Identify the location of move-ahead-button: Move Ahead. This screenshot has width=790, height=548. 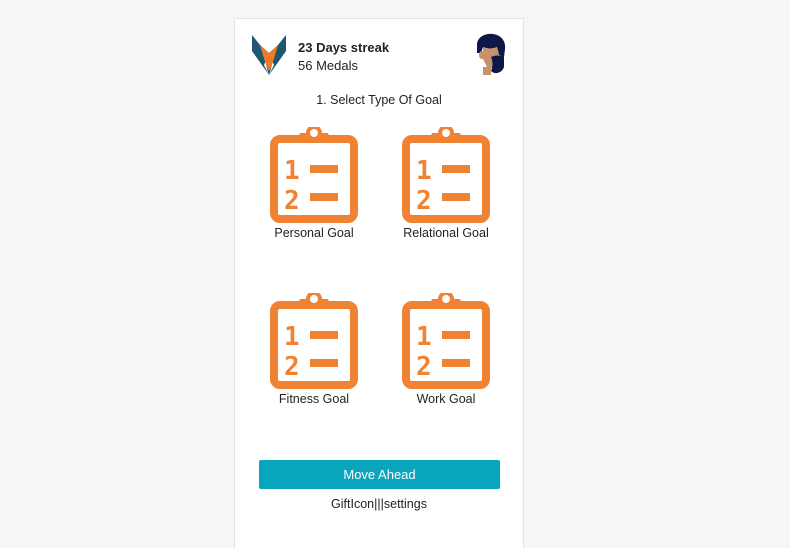
(379, 474).